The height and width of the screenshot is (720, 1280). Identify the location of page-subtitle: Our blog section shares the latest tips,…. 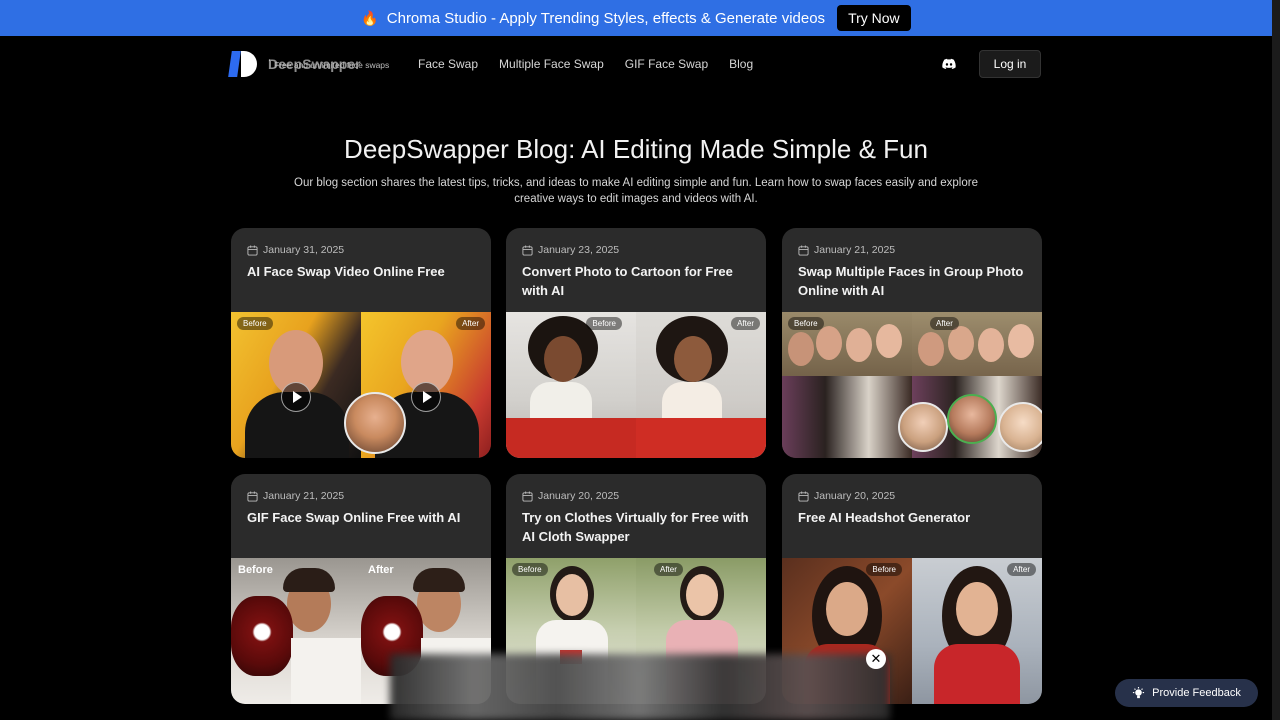
(636, 191).